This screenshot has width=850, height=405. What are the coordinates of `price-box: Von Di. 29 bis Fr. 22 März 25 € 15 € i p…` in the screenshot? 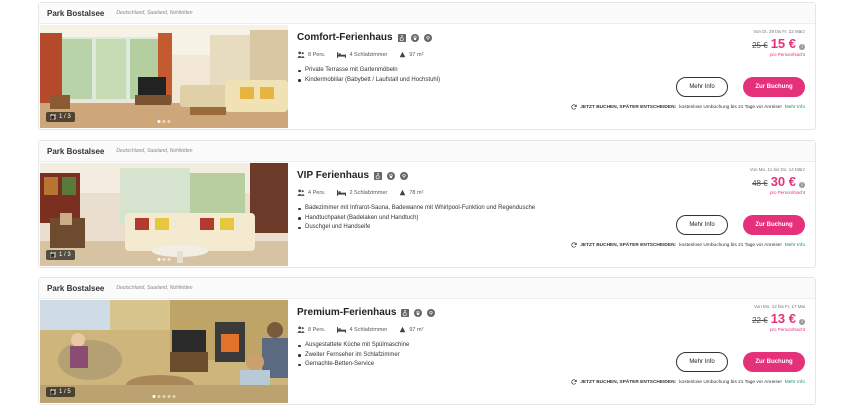 It's located at (778, 43).